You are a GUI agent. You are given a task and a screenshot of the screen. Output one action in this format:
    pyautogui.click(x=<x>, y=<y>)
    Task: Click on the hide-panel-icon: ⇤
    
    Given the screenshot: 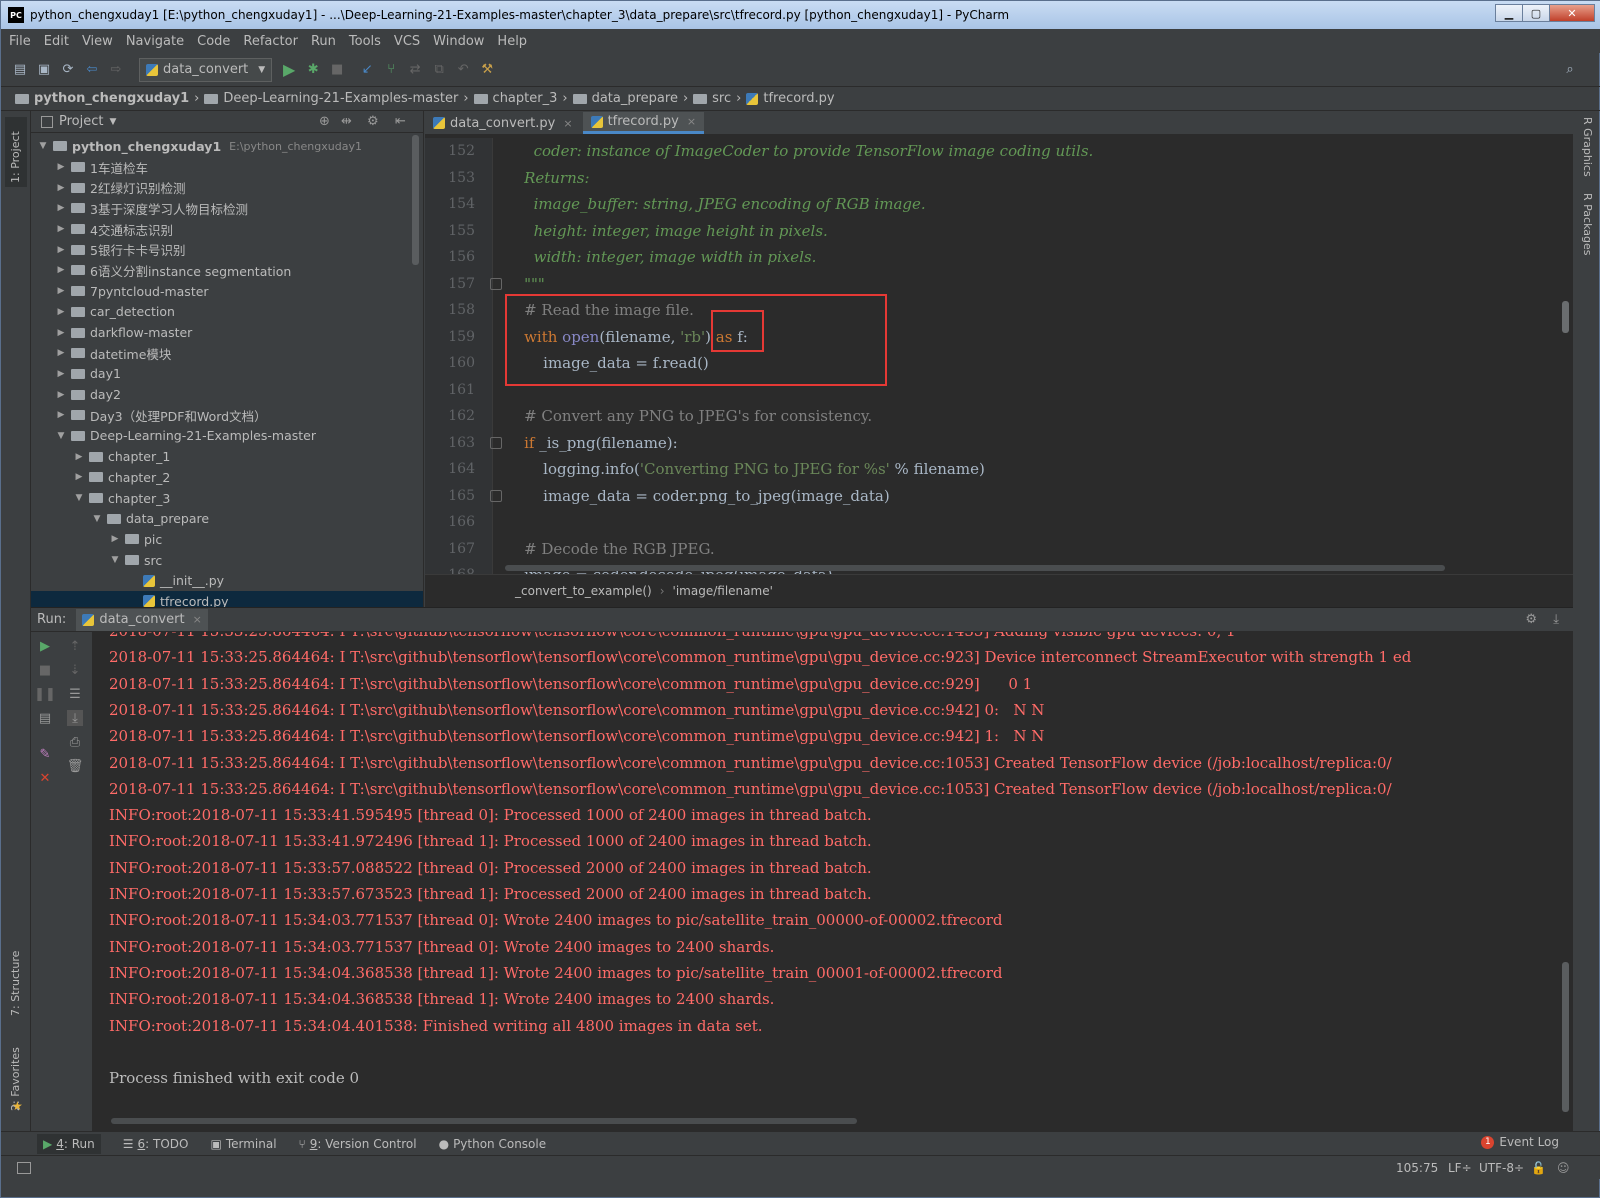 What is the action you would take?
    pyautogui.click(x=400, y=121)
    